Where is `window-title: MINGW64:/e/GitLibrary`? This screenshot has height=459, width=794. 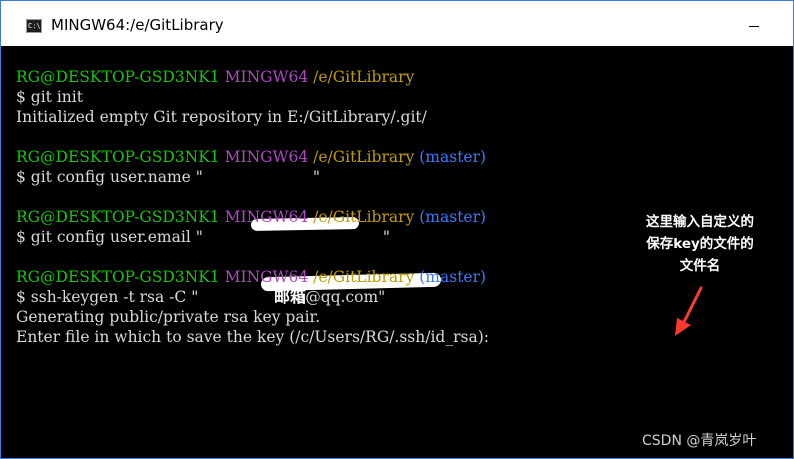 window-title: MINGW64:/e/GitLibrary is located at coordinates (137, 25).